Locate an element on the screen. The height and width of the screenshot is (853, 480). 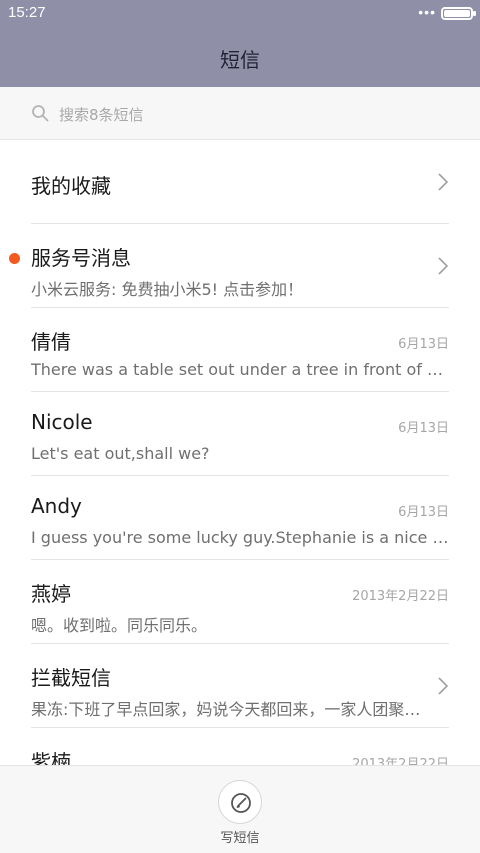
compose-label: 写短信 is located at coordinates (240, 838).